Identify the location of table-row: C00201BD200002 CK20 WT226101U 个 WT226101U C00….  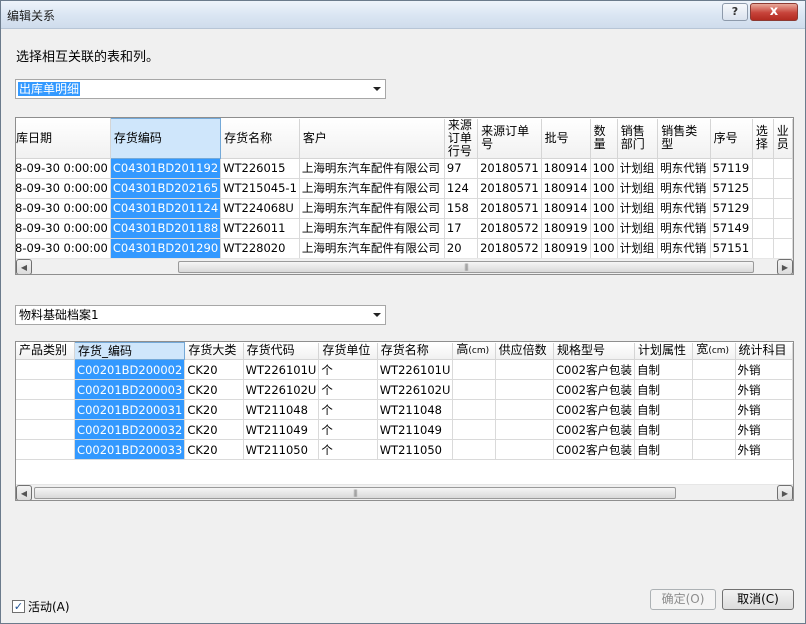
(404, 369).